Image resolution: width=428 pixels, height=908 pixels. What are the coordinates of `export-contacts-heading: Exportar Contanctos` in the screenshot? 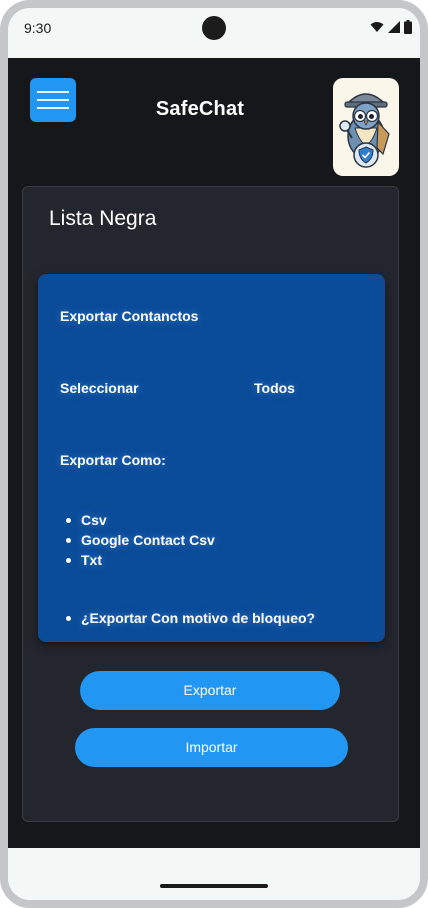 It's located at (129, 316).